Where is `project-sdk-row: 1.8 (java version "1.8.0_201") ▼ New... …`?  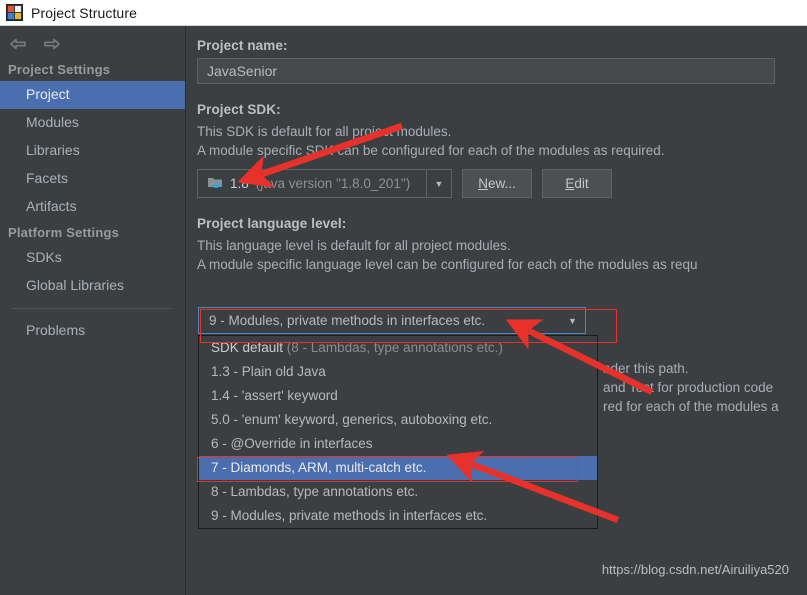
project-sdk-row: 1.8 (java version "1.8.0_201") ▼ New... … is located at coordinates (502, 183).